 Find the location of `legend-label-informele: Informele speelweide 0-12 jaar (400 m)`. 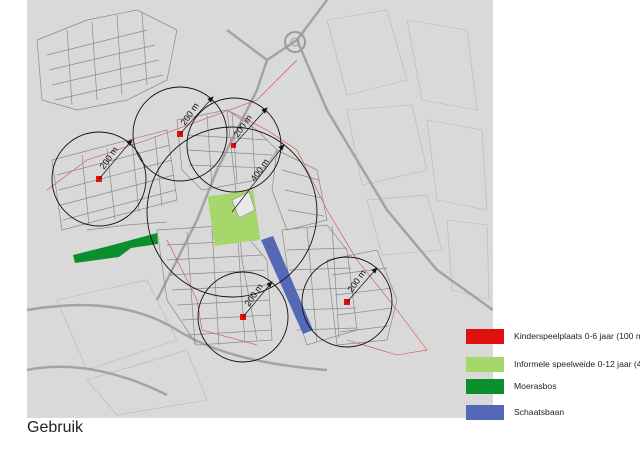

legend-label-informele: Informele speelweide 0-12 jaar (400 m) is located at coordinates (577, 364).